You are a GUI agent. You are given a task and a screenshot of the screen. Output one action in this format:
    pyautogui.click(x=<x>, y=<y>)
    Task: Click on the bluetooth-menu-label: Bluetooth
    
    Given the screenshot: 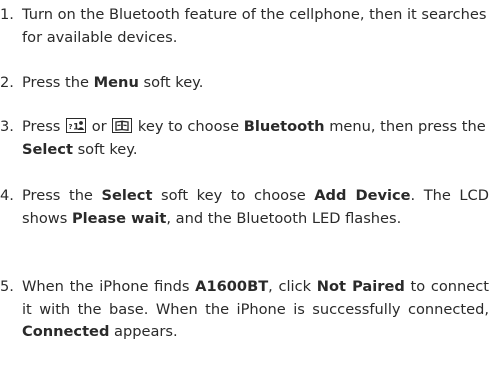 What is the action you would take?
    pyautogui.click(x=284, y=126)
    